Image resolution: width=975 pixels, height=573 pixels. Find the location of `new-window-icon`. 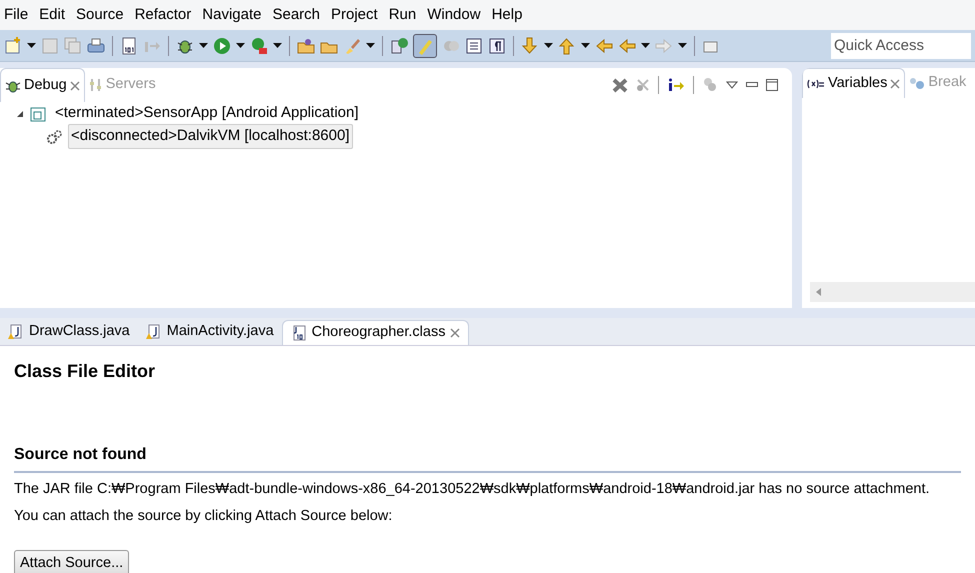

new-window-icon is located at coordinates (13, 45).